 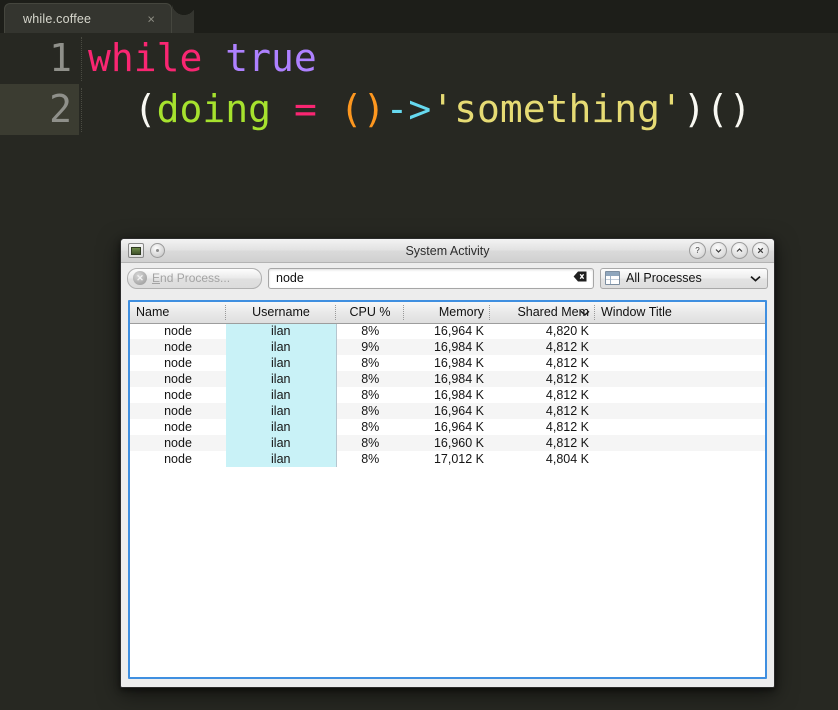 I want to click on column-header-name: Name, so click(x=178, y=313).